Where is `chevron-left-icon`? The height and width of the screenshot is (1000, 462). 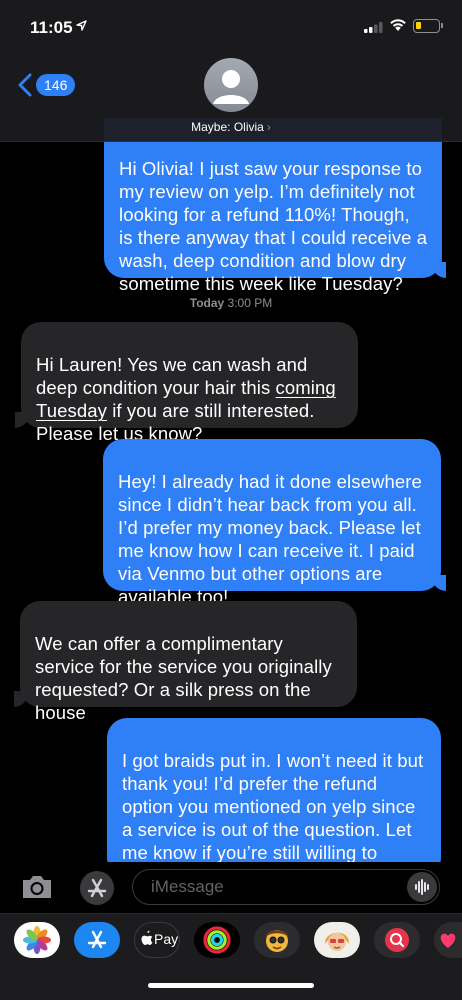 chevron-left-icon is located at coordinates (25, 85).